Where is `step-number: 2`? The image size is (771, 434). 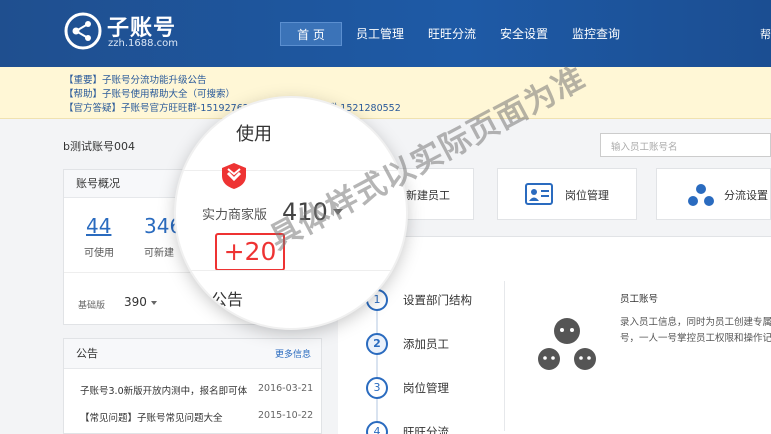 step-number: 2 is located at coordinates (377, 344).